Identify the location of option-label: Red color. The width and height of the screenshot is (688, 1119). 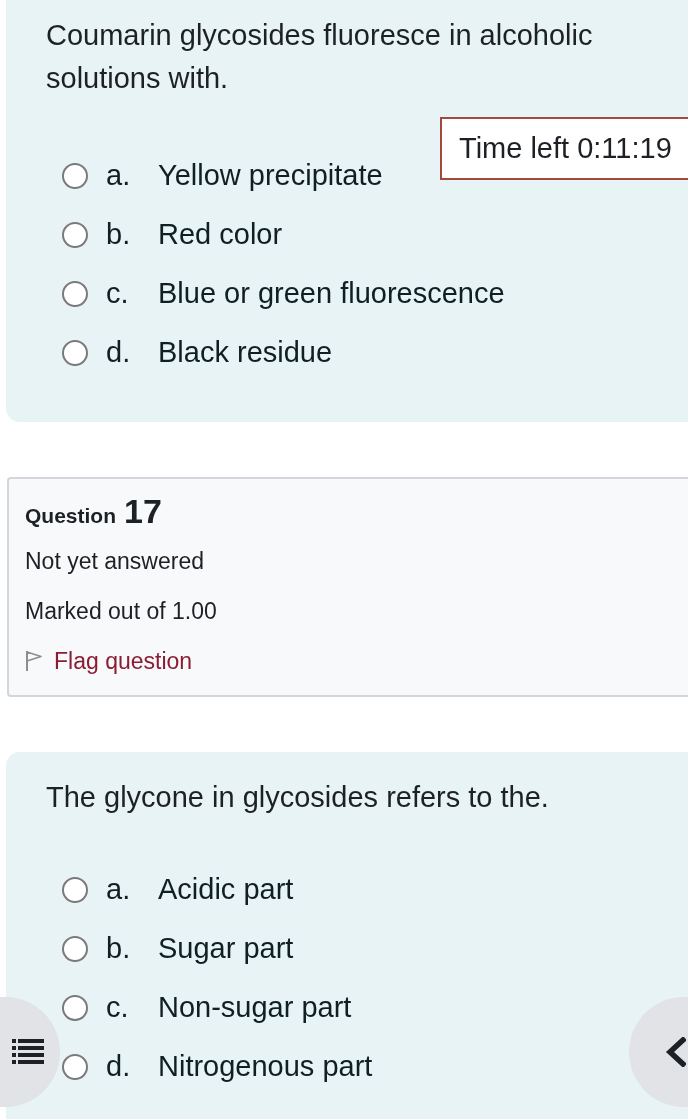
(220, 234).